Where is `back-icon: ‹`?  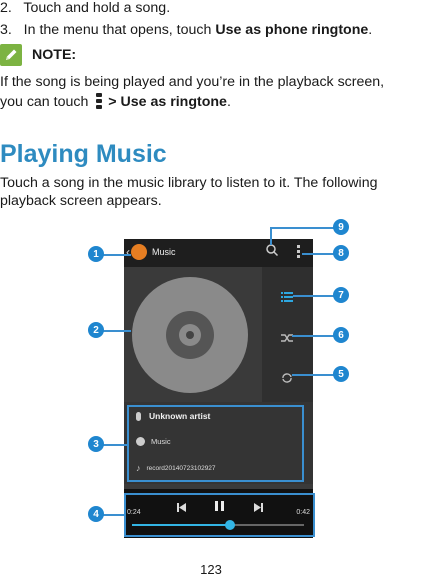 back-icon: ‹ is located at coordinates (128, 252).